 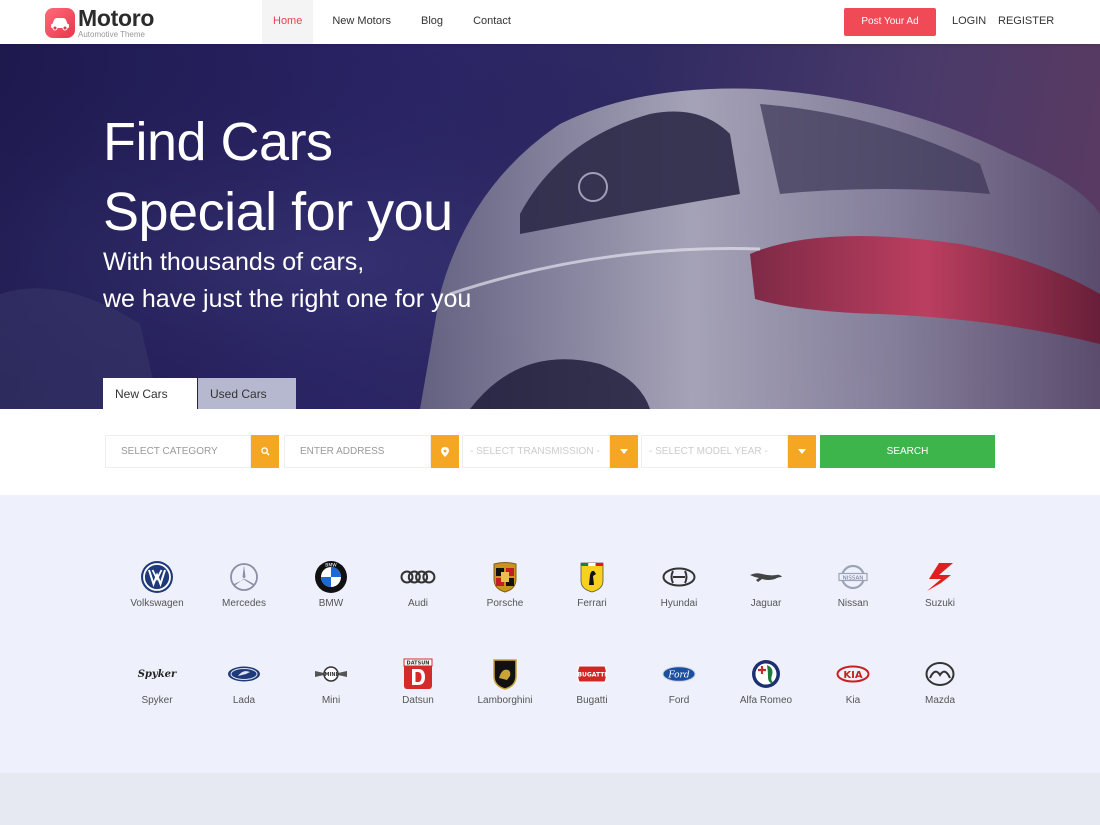 I want to click on mini-logo-icon: MINI, so click(x=331, y=674).